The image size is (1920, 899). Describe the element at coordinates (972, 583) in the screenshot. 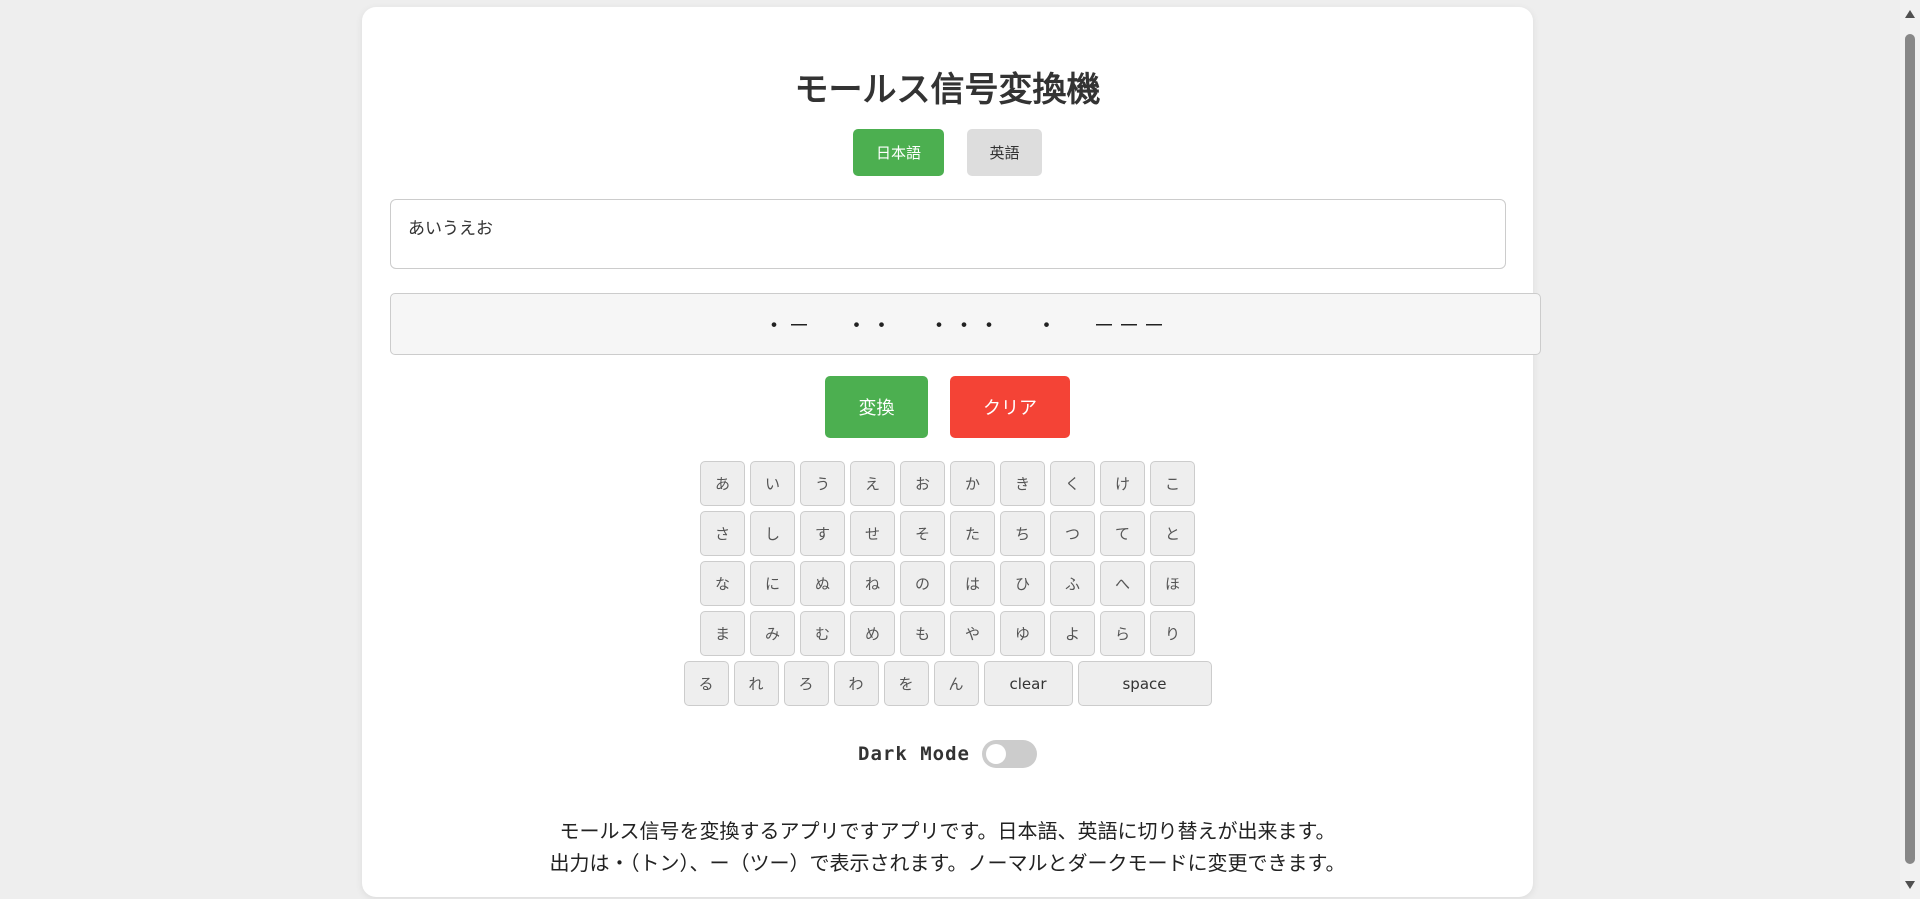

I see `kana-key: は` at that location.